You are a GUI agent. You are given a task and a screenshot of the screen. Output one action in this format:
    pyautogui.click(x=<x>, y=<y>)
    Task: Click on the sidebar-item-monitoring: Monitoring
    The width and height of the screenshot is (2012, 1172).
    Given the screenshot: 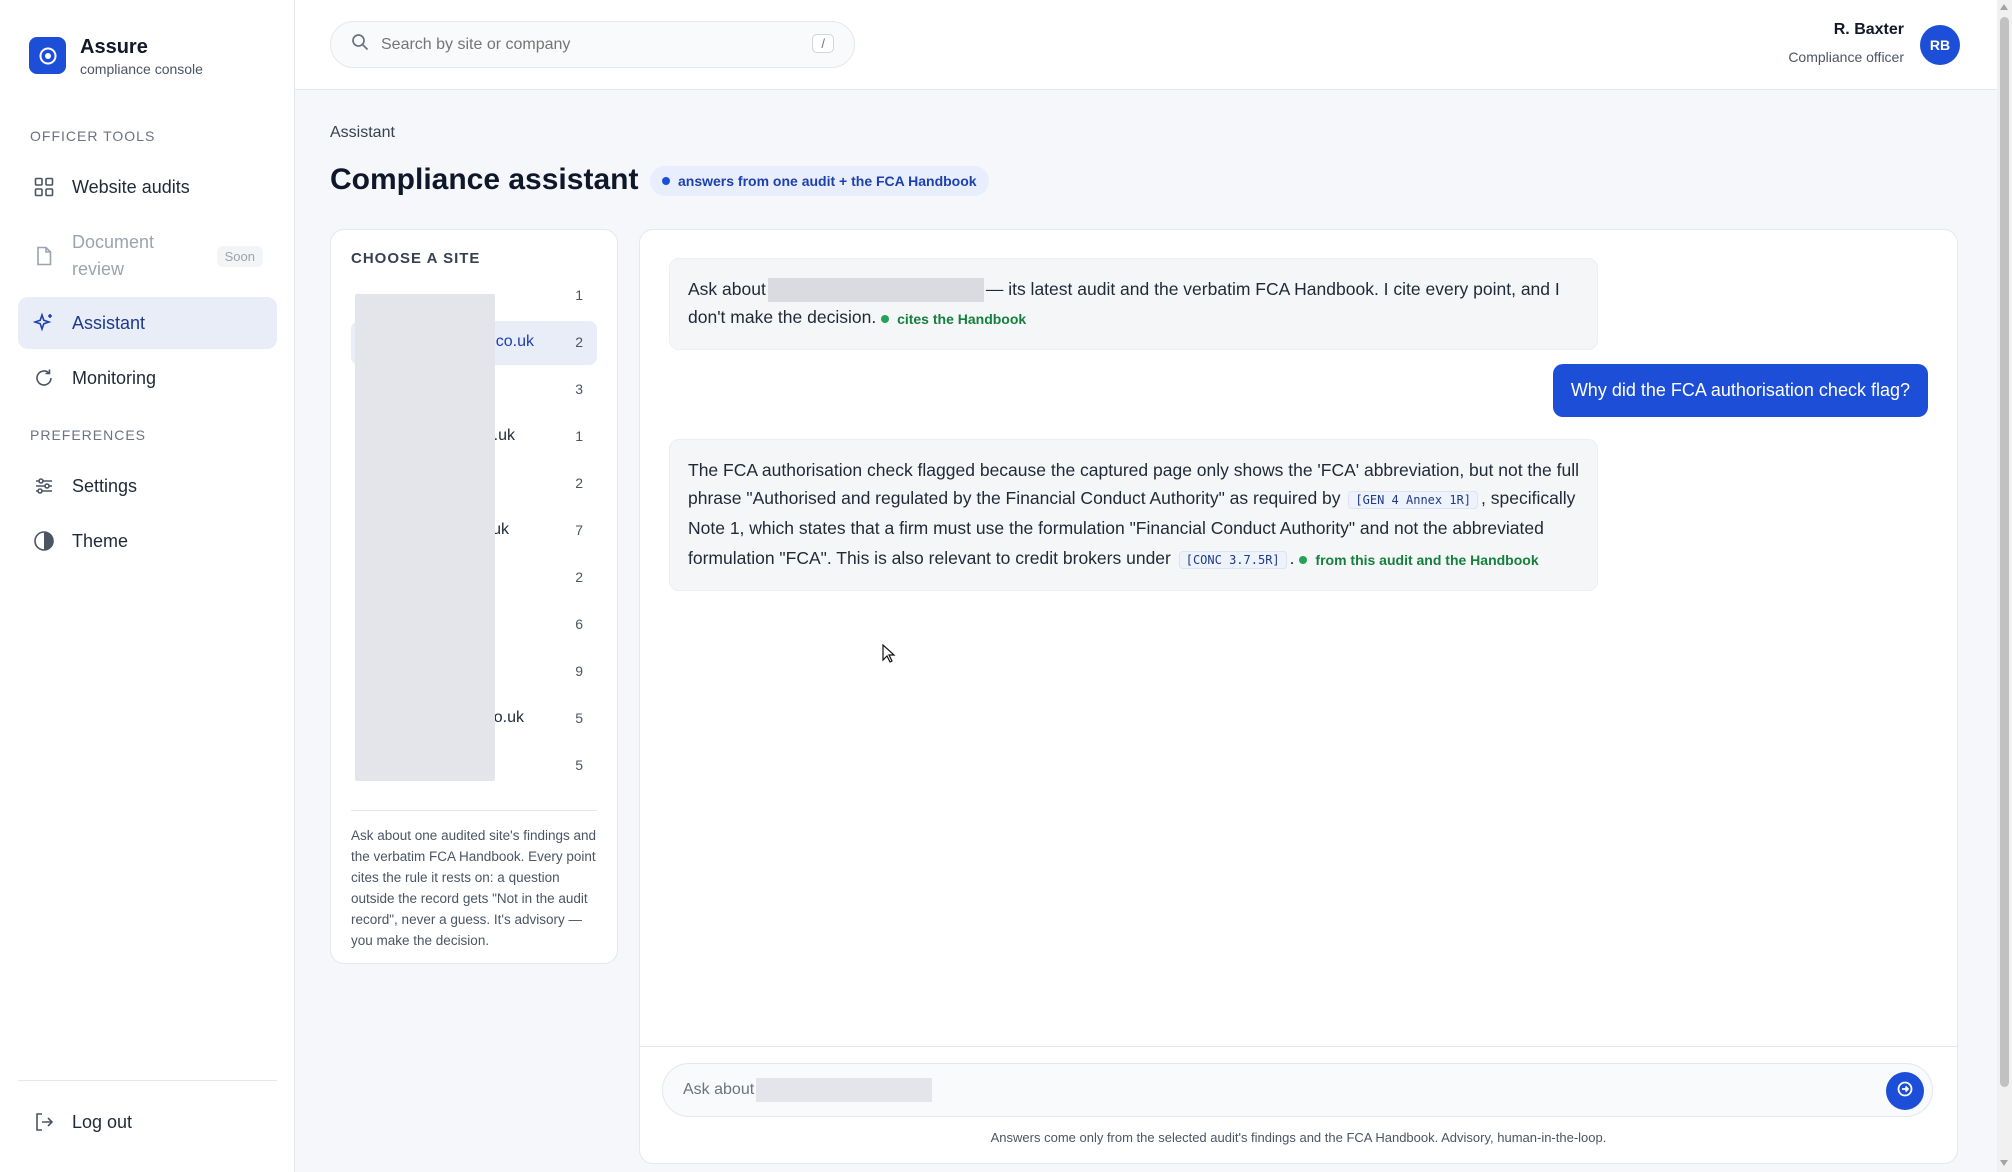 What is the action you would take?
    pyautogui.click(x=147, y=378)
    